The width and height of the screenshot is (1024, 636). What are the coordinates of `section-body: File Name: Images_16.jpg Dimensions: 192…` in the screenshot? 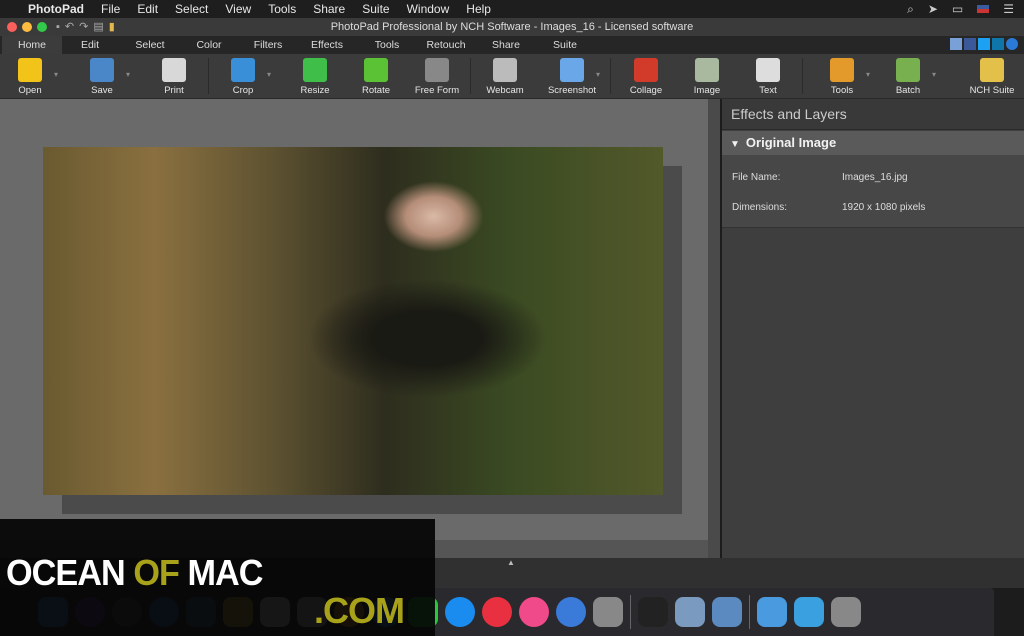 It's located at (873, 191).